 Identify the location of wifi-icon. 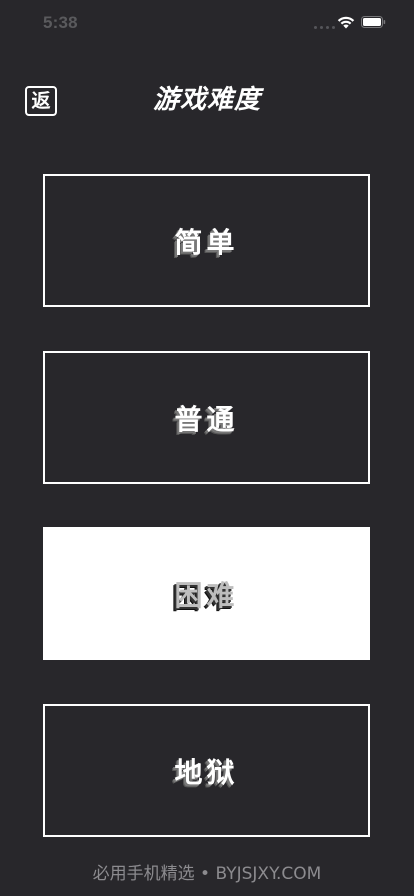
(346, 22).